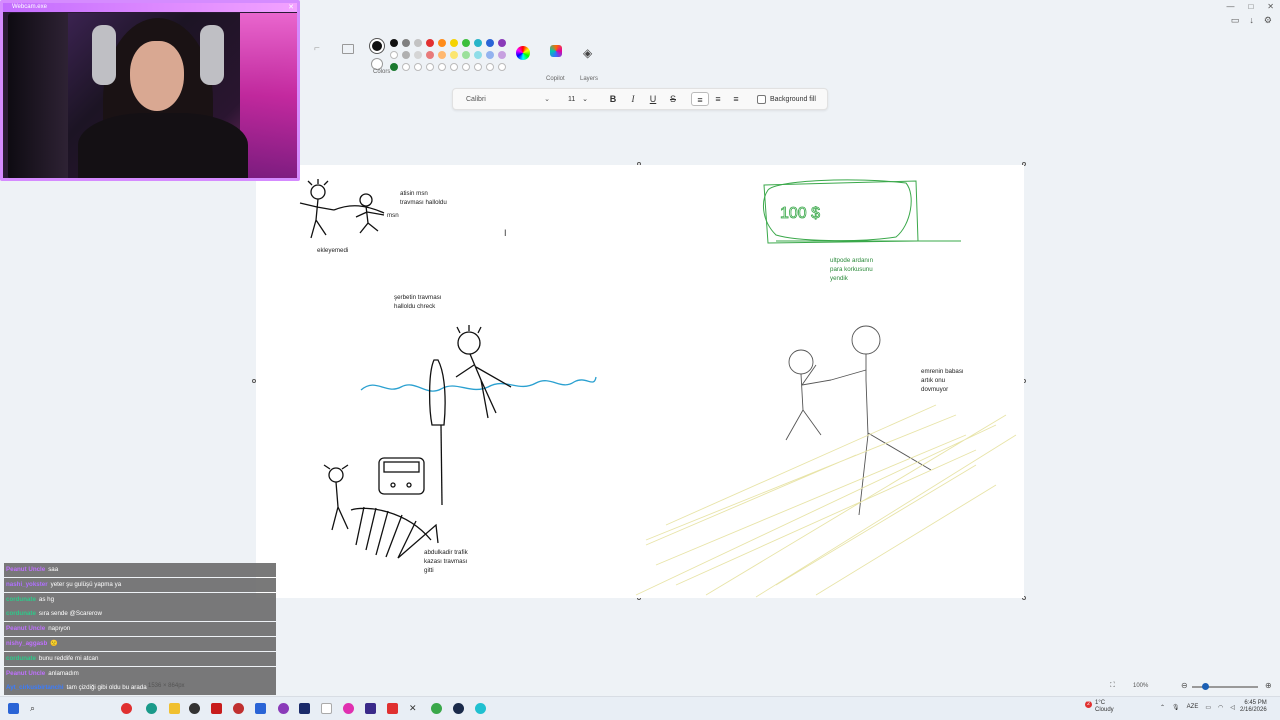  Describe the element at coordinates (458, 708) in the screenshot. I see `steam-icon` at that location.